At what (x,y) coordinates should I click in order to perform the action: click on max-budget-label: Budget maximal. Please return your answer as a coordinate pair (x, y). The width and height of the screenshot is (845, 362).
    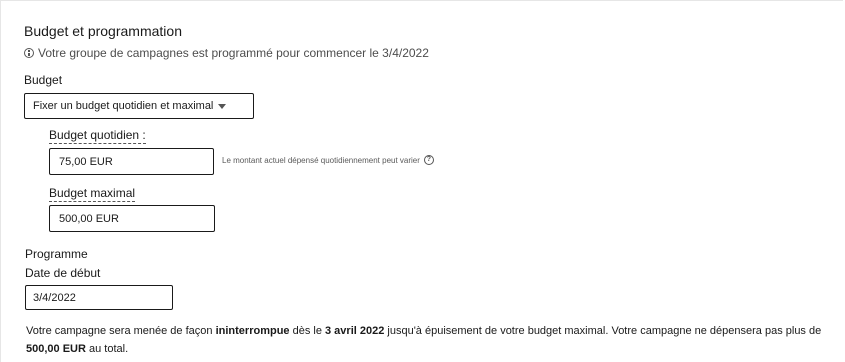
    Looking at the image, I should click on (92, 194).